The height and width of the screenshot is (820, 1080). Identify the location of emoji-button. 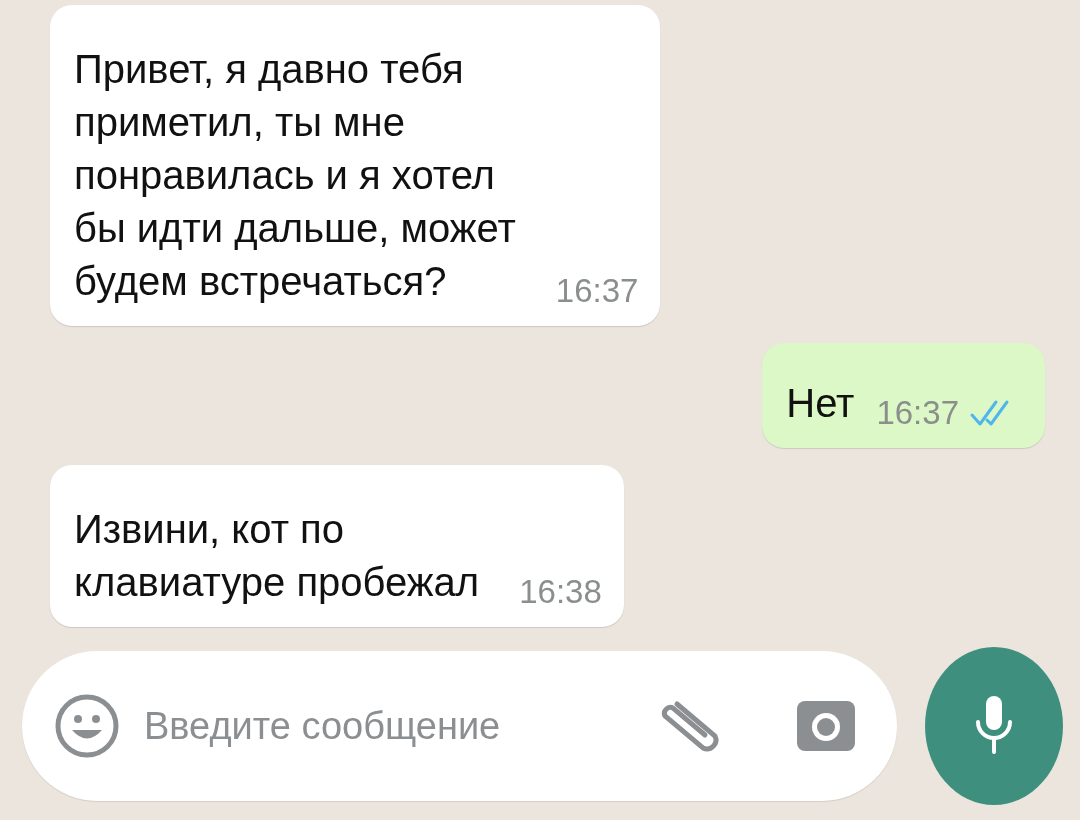
(87, 726).